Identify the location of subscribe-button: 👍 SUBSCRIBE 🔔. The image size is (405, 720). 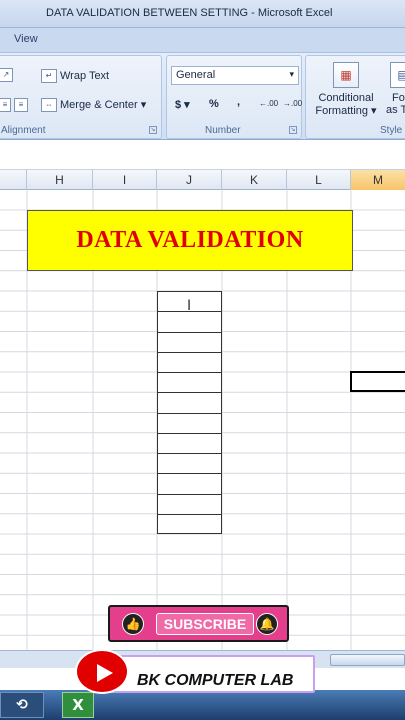
(198, 623).